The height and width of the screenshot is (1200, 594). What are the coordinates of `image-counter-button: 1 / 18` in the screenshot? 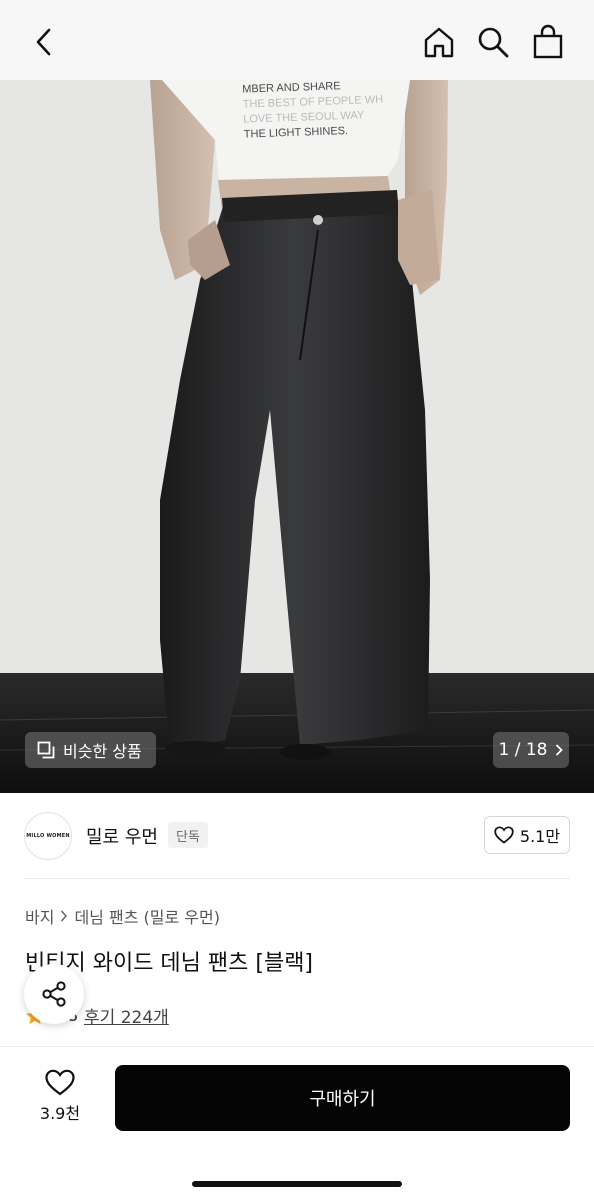 It's located at (531, 750).